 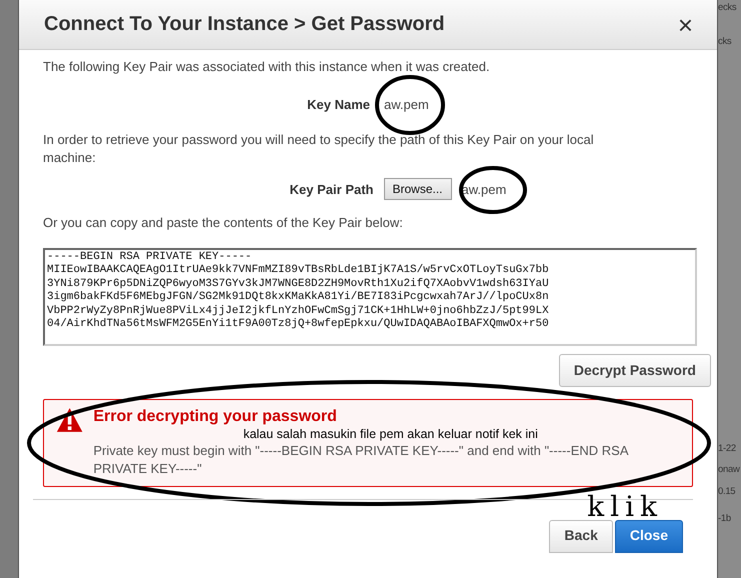 I want to click on file-name: aw.pem, so click(x=484, y=189).